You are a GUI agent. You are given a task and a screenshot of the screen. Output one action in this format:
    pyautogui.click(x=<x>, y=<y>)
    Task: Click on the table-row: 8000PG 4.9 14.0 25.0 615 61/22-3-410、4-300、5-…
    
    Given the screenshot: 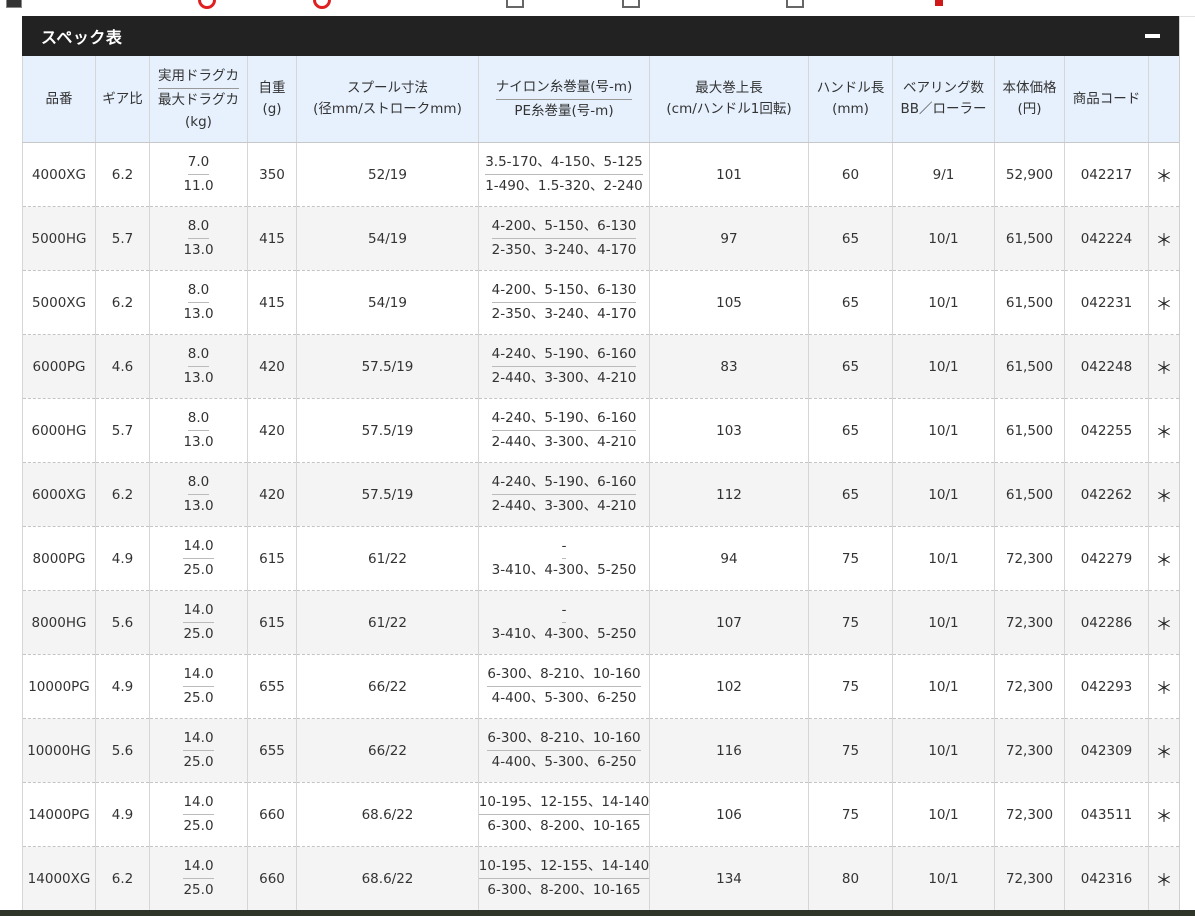 What is the action you would take?
    pyautogui.click(x=600, y=558)
    